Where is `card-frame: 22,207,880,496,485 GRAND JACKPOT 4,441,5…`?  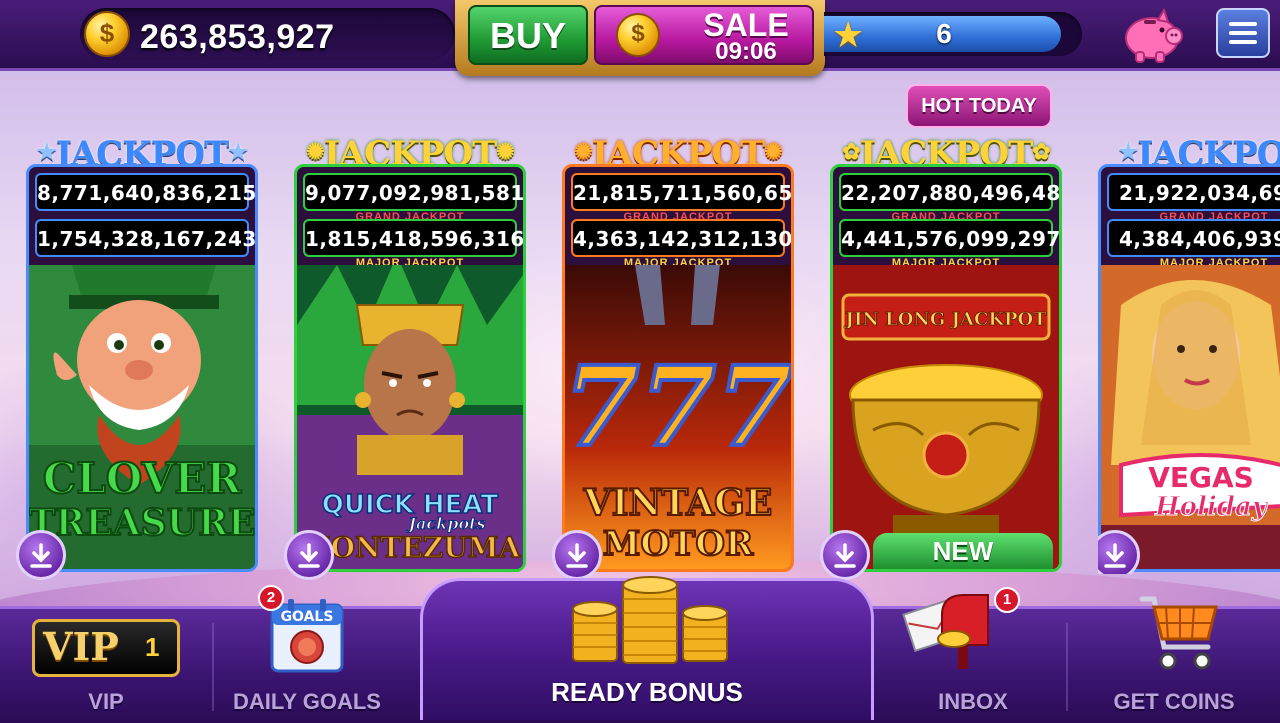 card-frame: 22,207,880,496,485 GRAND JACKPOT 4,441,5… is located at coordinates (946, 368).